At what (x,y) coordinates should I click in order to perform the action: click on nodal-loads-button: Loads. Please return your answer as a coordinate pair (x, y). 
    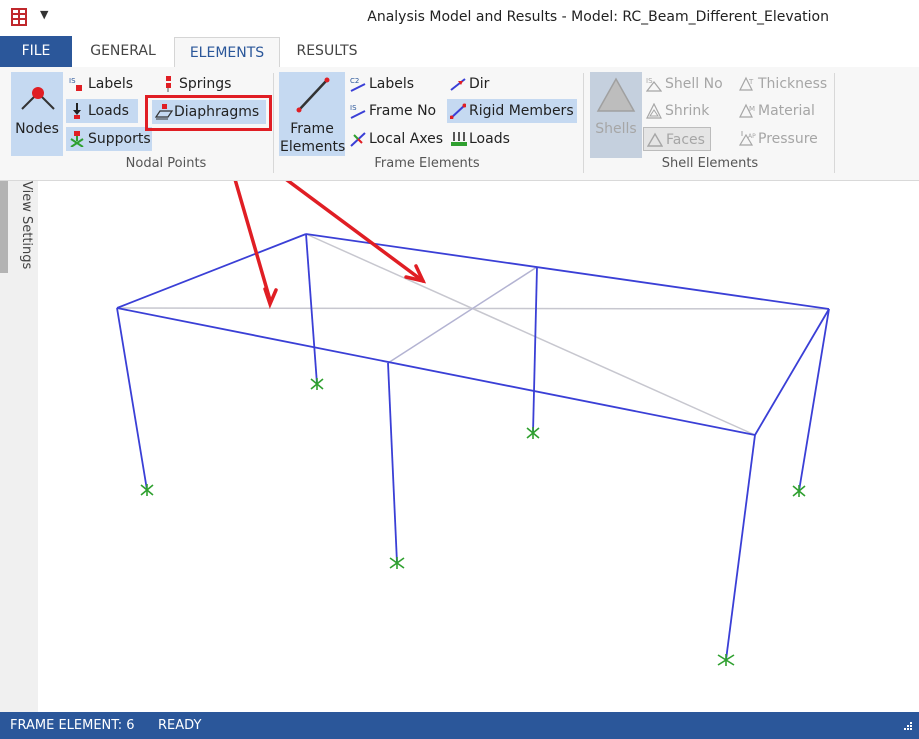
    Looking at the image, I should click on (102, 111).